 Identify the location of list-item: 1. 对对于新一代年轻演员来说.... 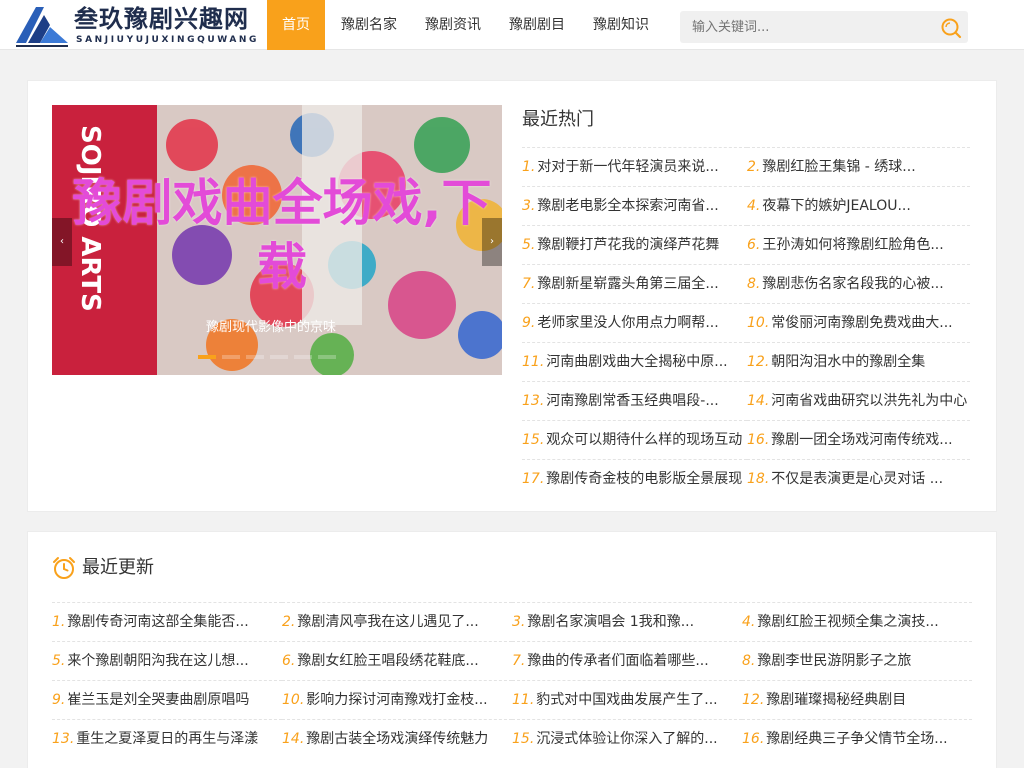
(634, 166).